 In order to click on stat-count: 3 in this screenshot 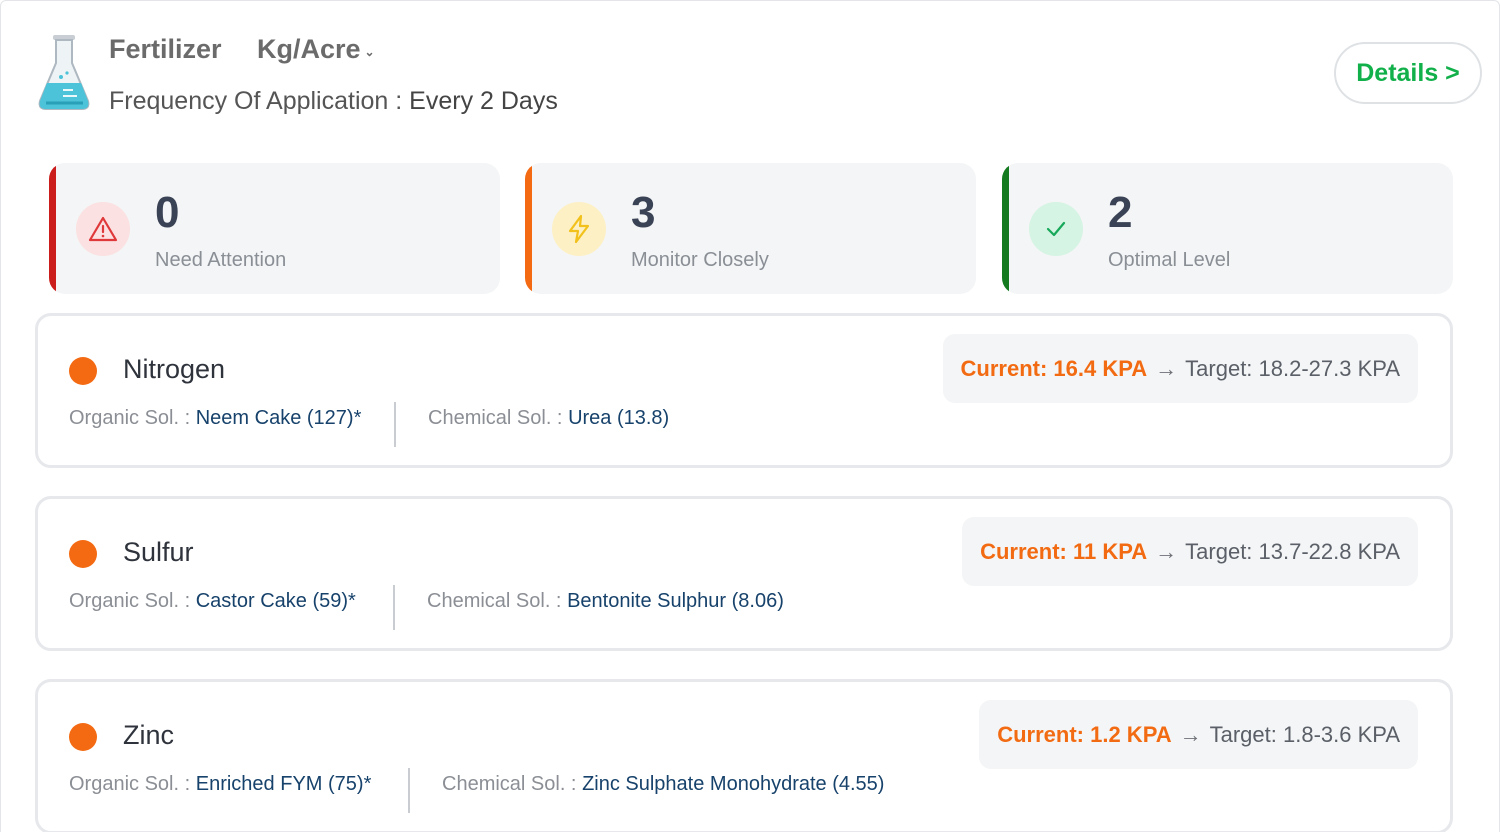, I will do `click(643, 212)`.